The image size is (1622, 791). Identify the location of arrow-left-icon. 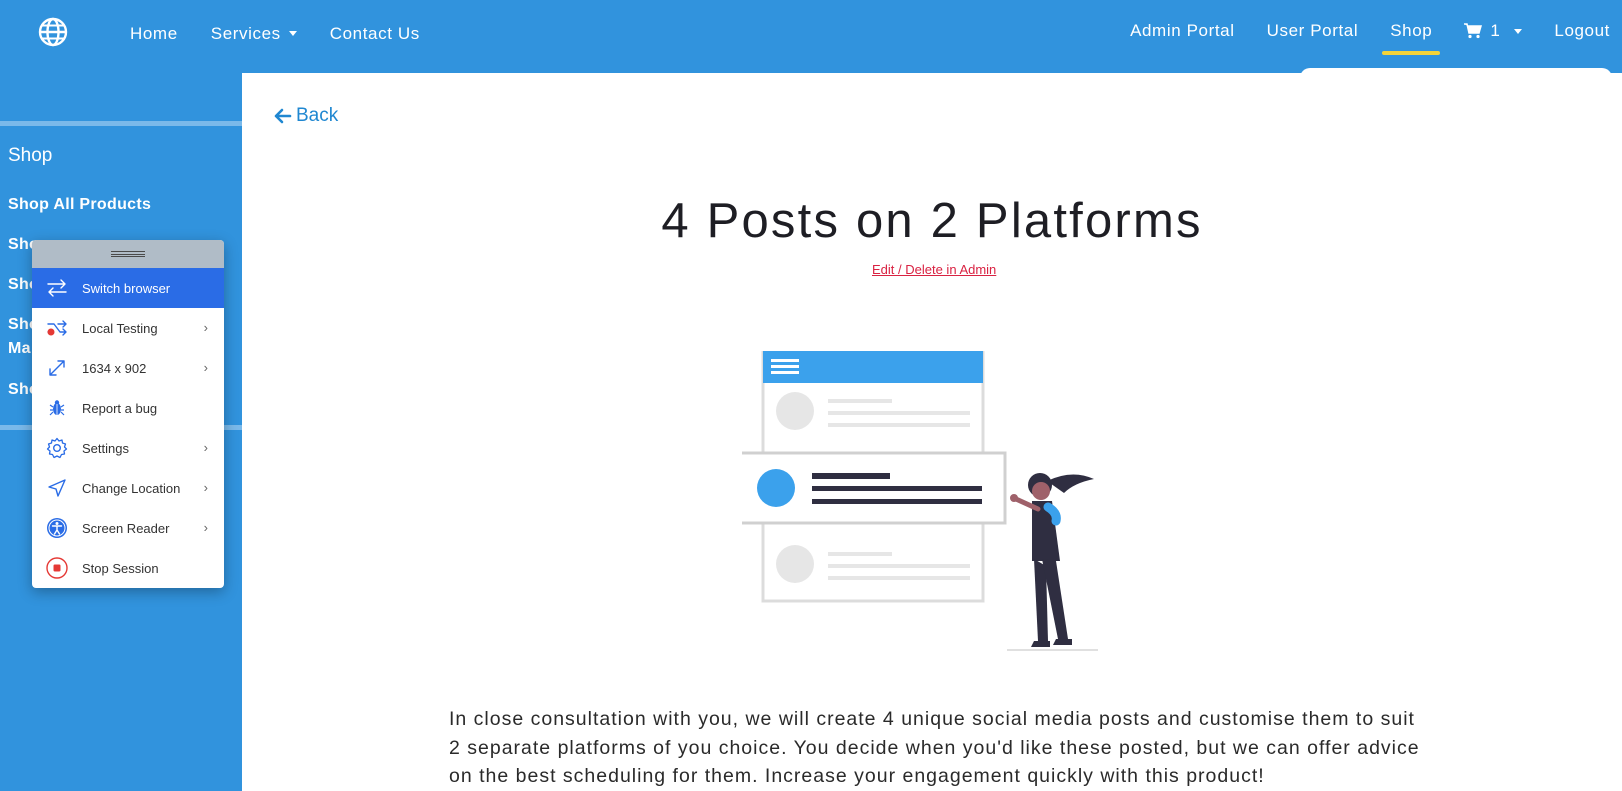
(283, 116).